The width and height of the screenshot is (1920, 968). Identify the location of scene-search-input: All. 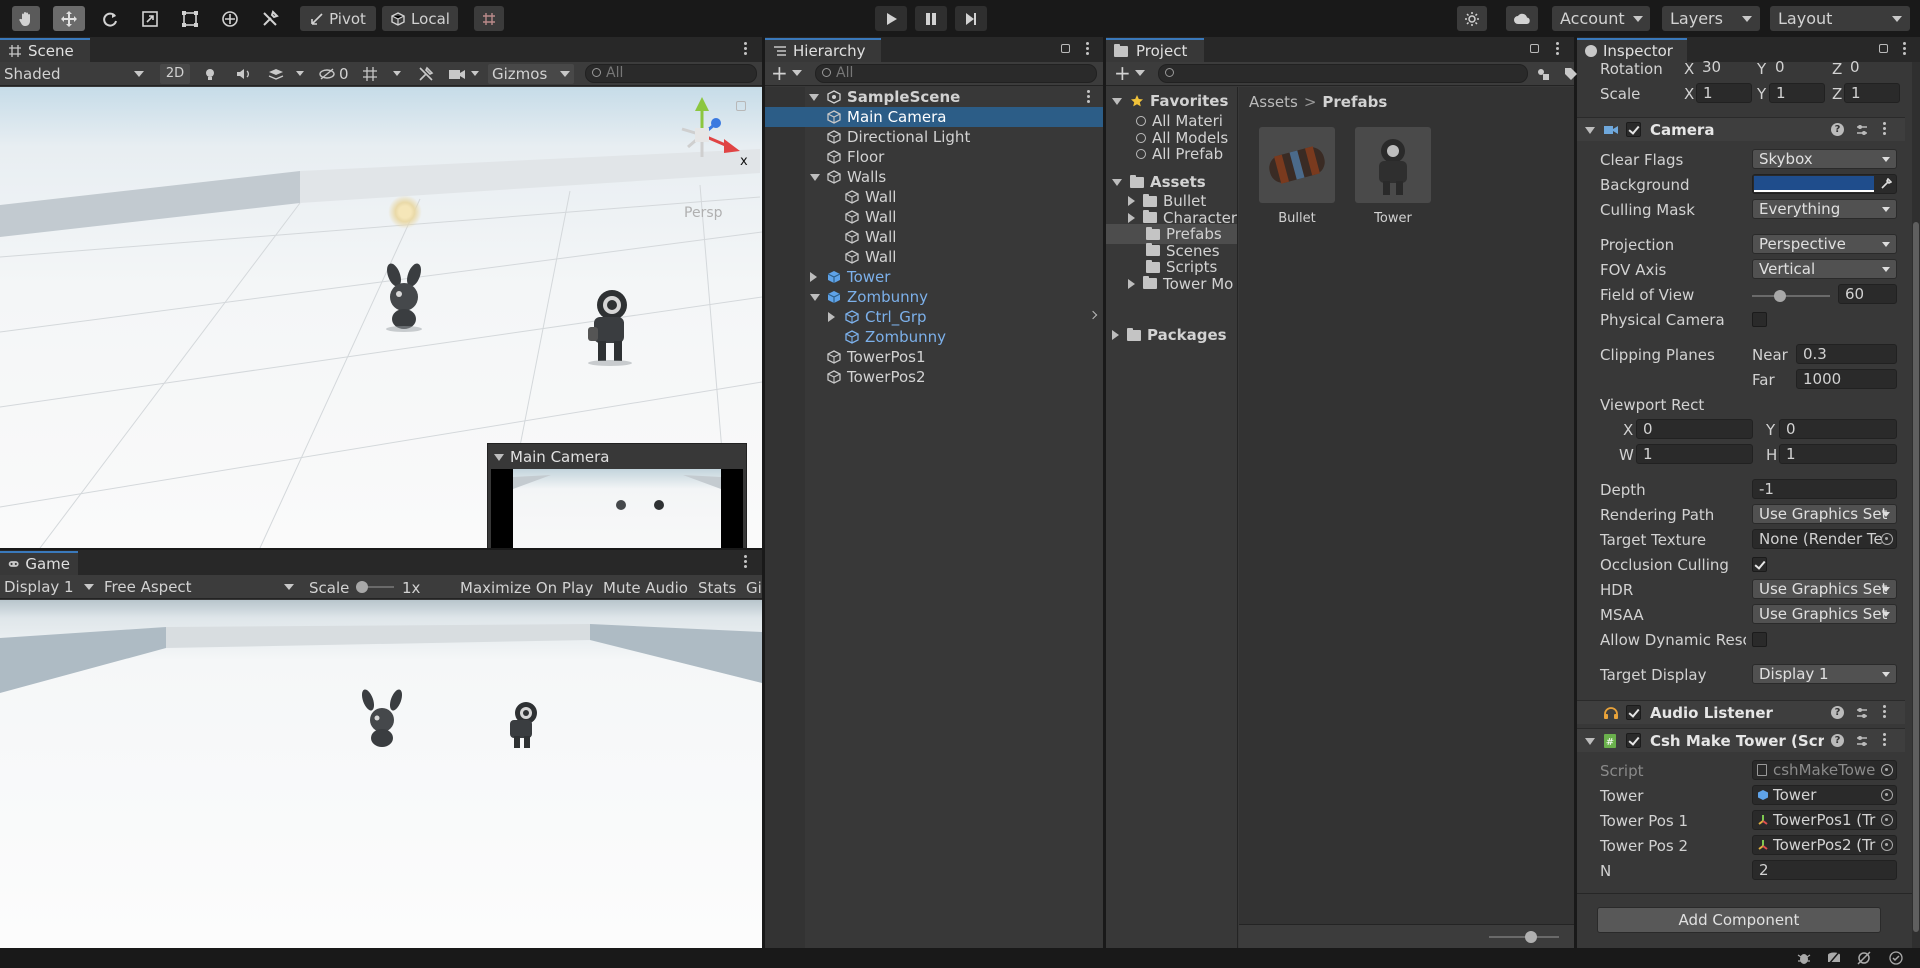
(671, 73).